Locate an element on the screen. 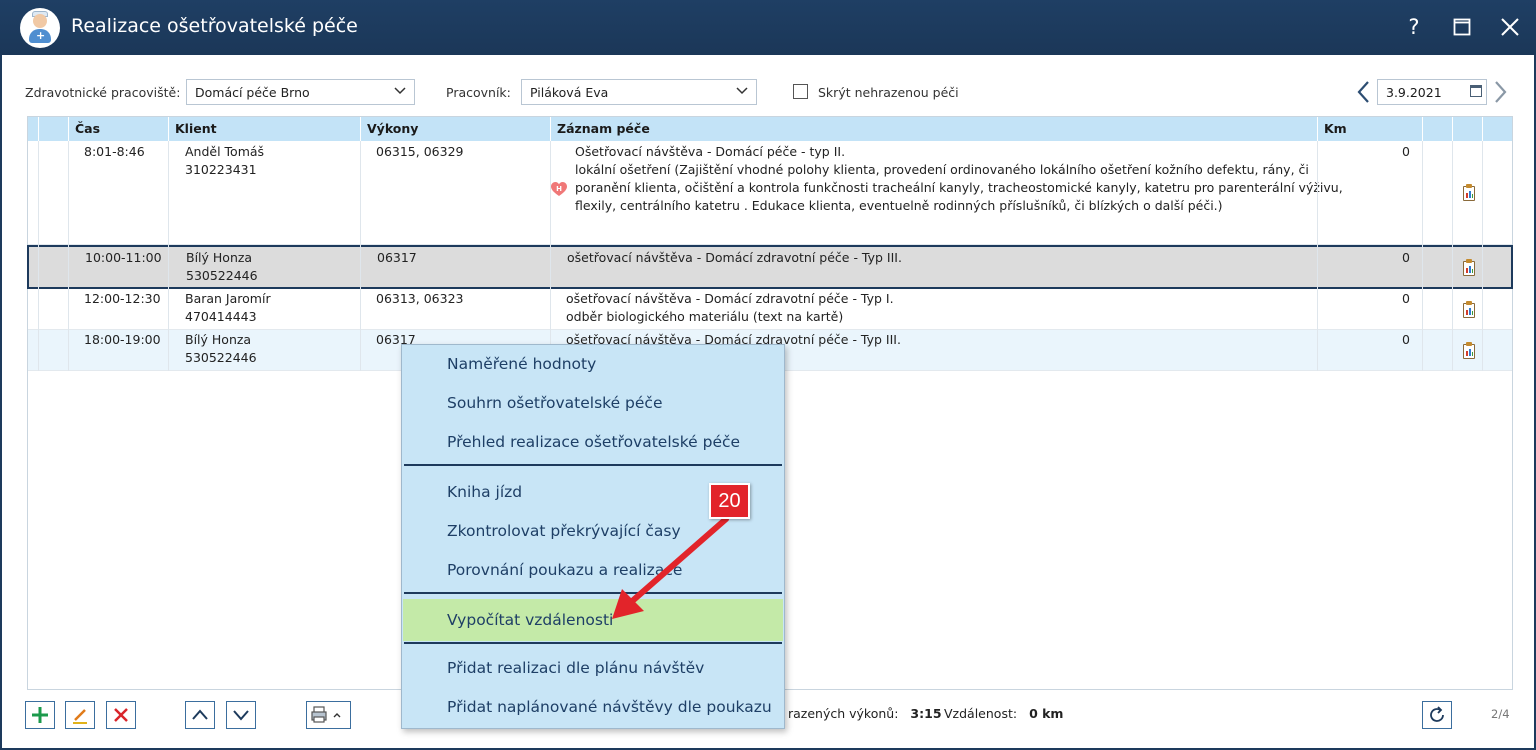 The height and width of the screenshot is (750, 1536). refresh-button is located at coordinates (1437, 715).